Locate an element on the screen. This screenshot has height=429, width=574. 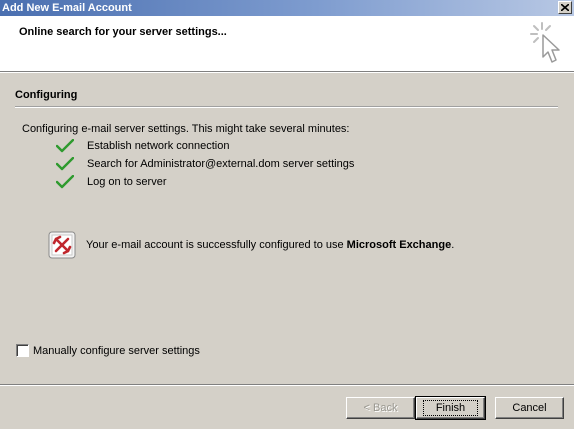
step-item: Log on to server is located at coordinates (111, 182).